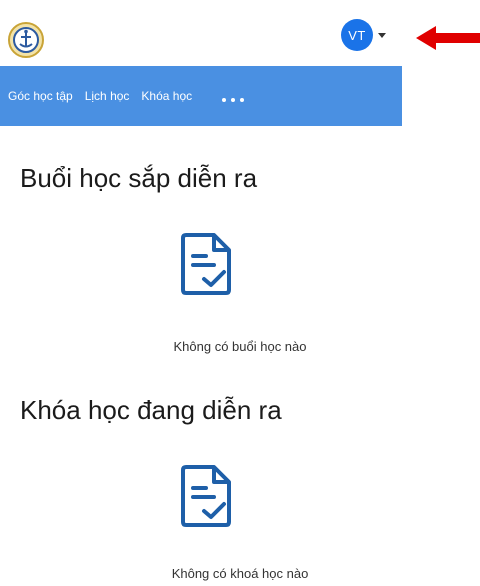  What do you see at coordinates (201, 96) in the screenshot?
I see `main-nav: Góc học tập Lịch học Khóa học` at bounding box center [201, 96].